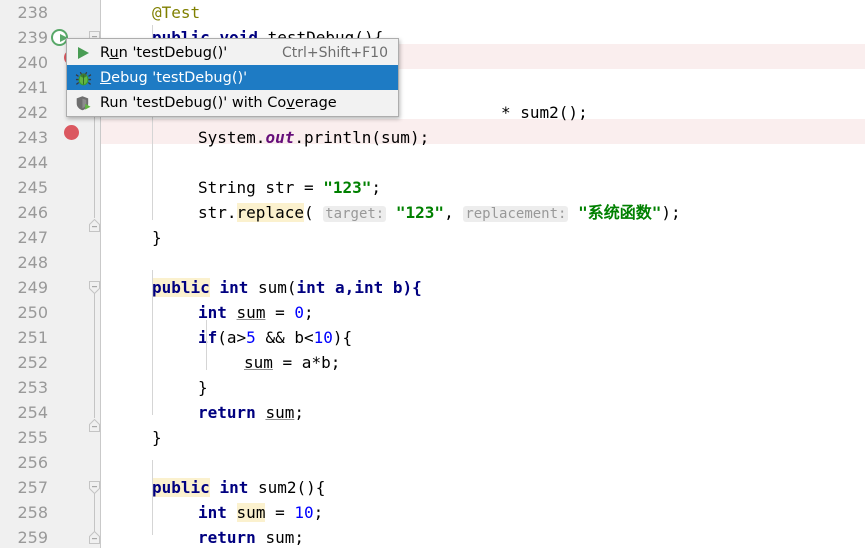 The height and width of the screenshot is (550, 865). Describe the element at coordinates (32, 287) in the screenshot. I see `line-number-249: 249` at that location.